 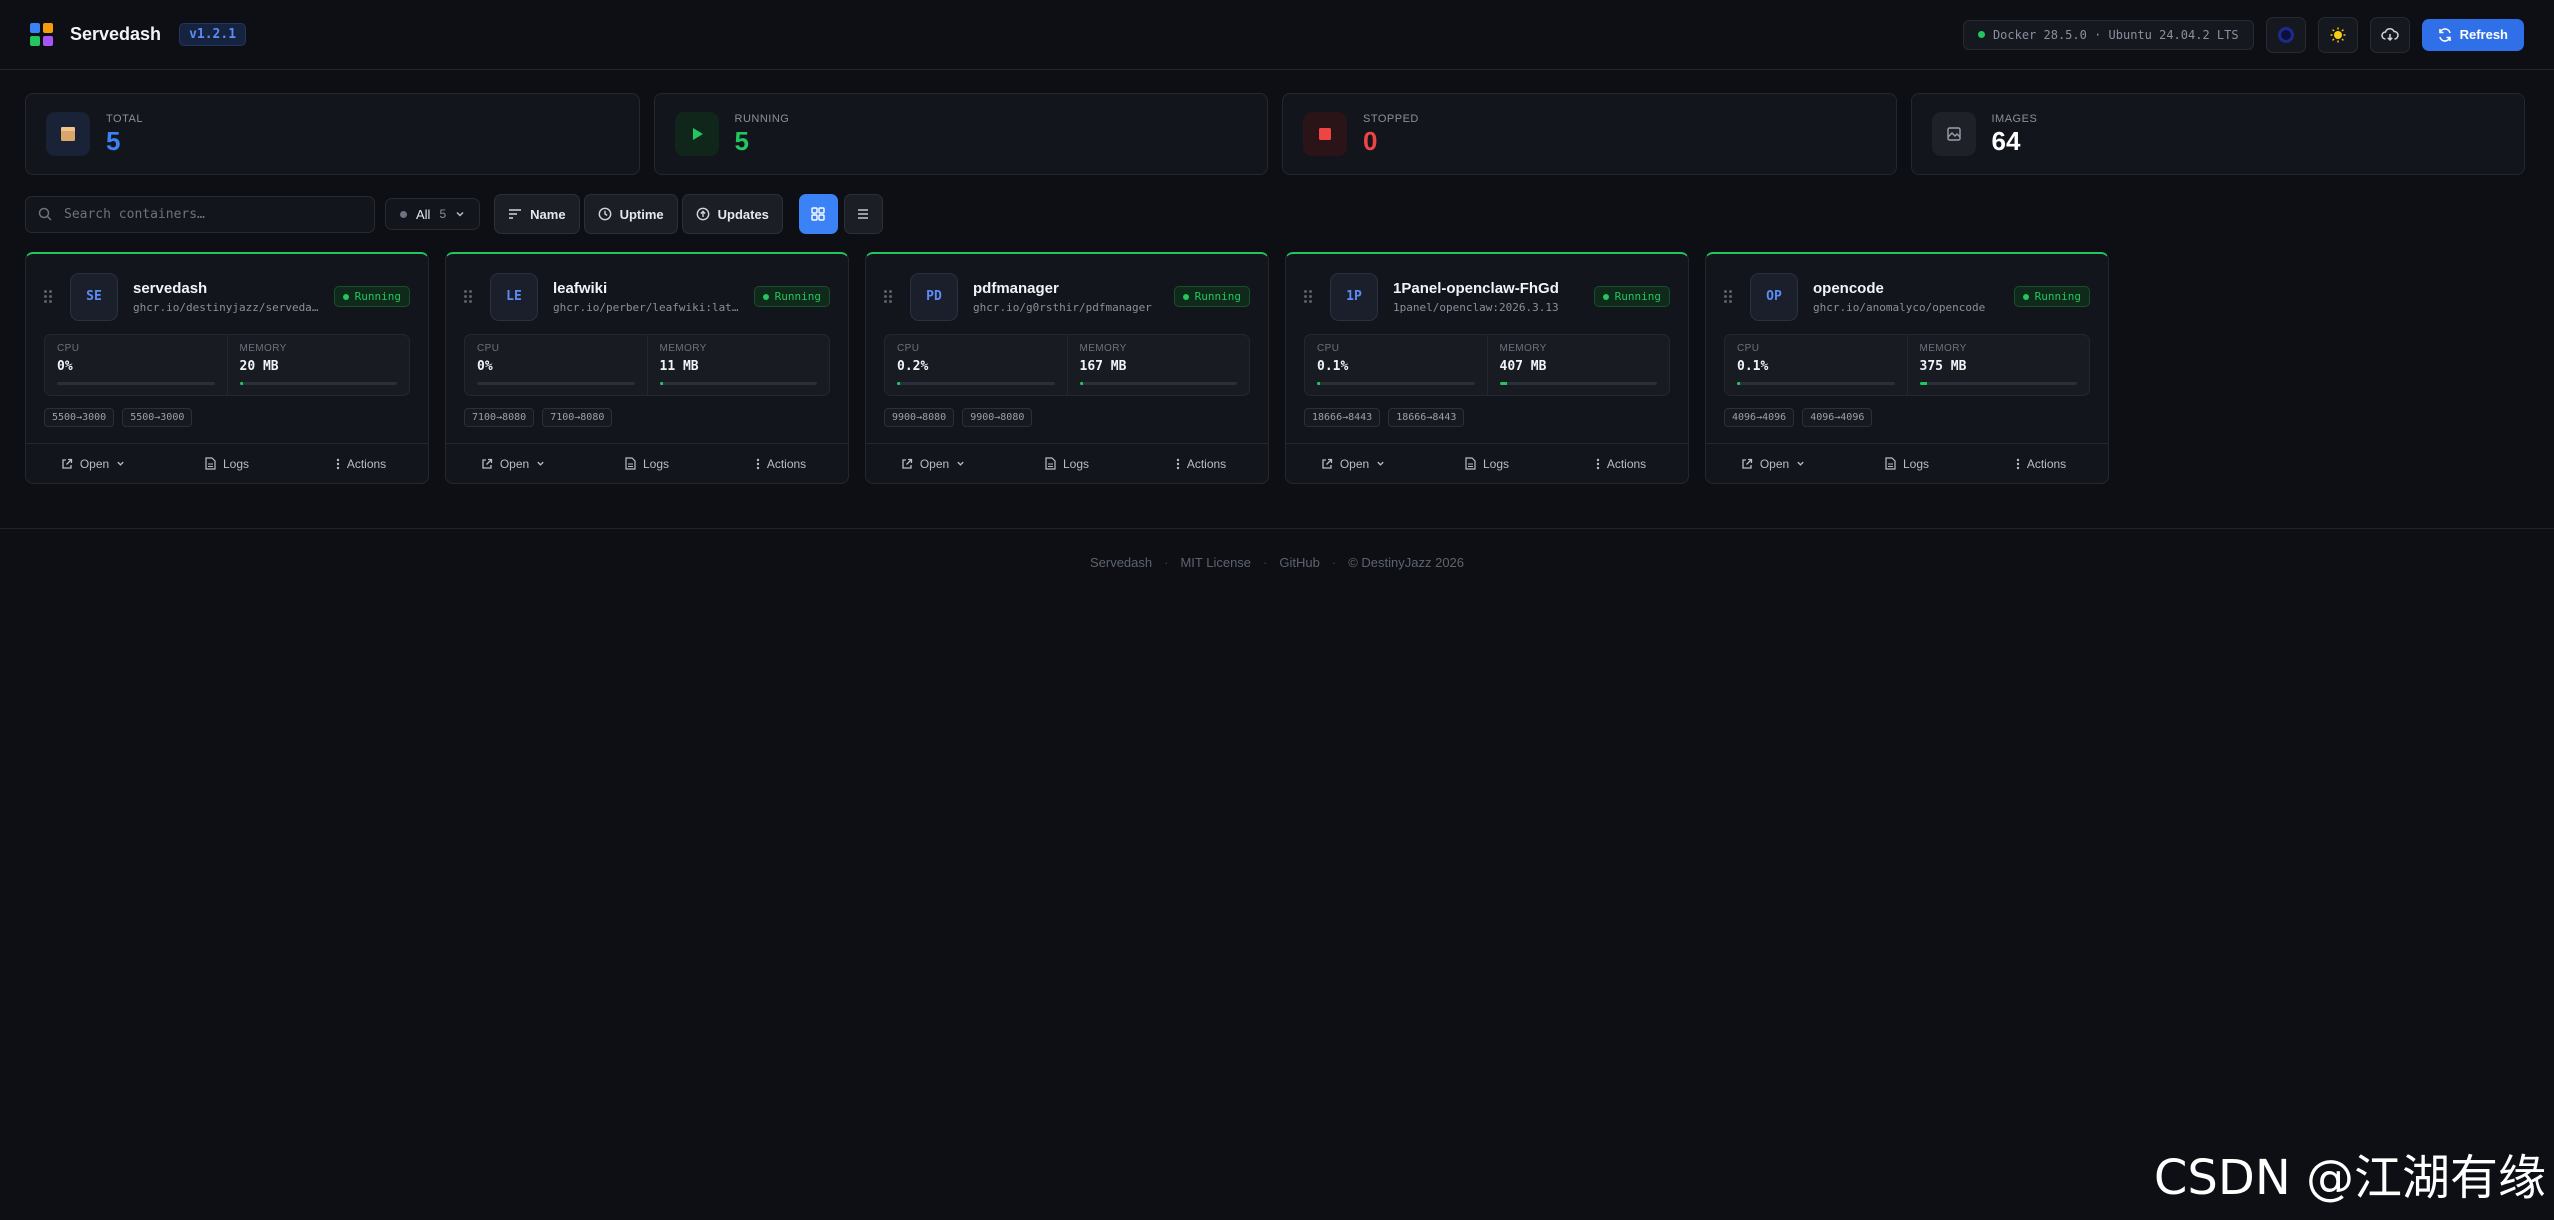 What do you see at coordinates (1578, 365) in the screenshot?
I see `memory-metric: MEMORY 407 MB` at bounding box center [1578, 365].